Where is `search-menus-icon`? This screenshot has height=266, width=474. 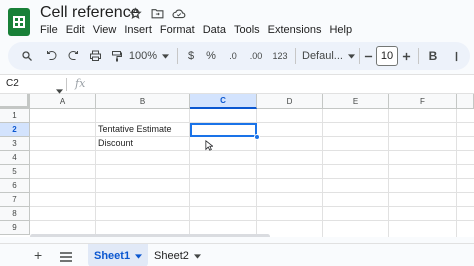
search-menus-icon is located at coordinates (27, 56).